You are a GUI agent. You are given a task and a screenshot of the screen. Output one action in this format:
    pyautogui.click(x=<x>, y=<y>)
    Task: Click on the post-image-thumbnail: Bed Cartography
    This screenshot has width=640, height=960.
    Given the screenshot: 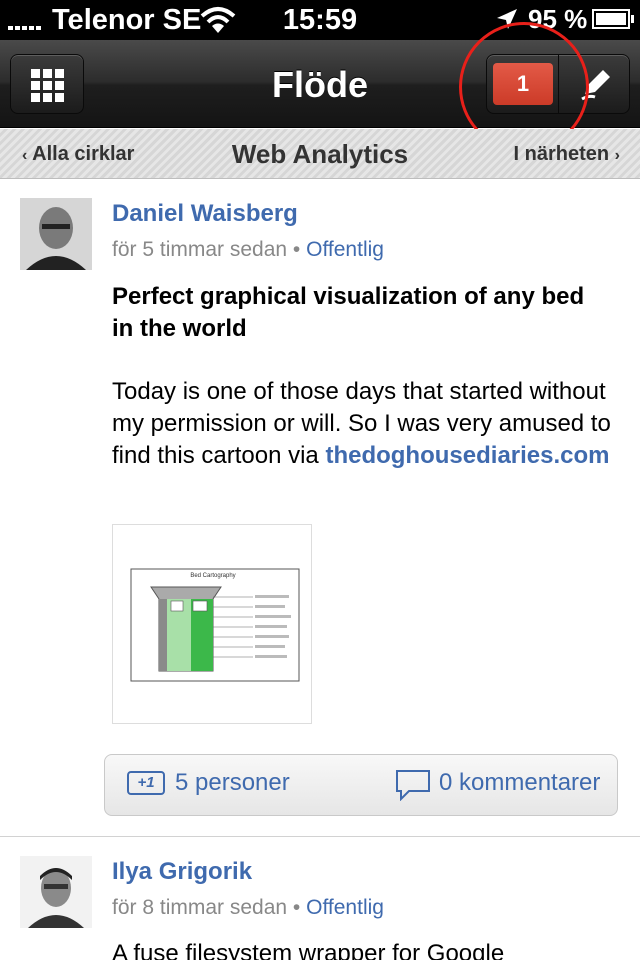 What is the action you would take?
    pyautogui.click(x=212, y=624)
    